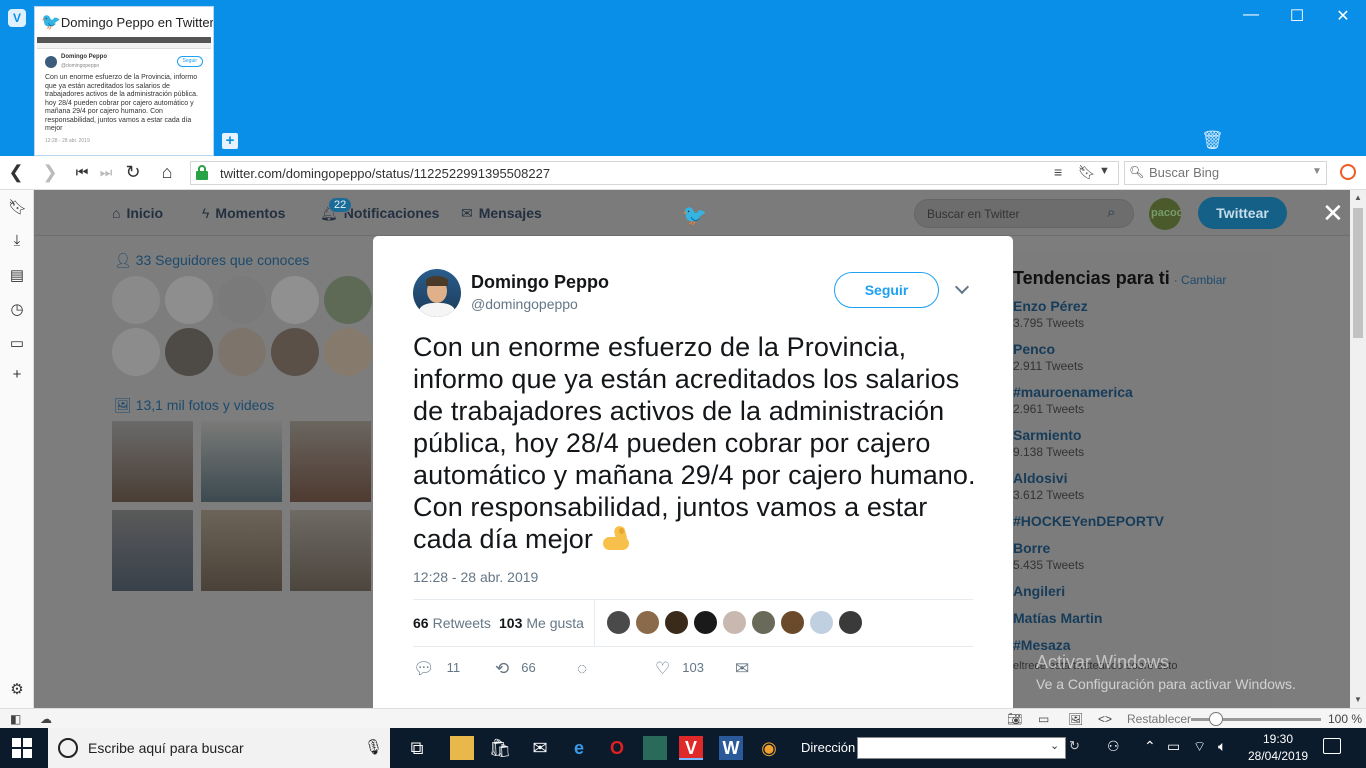 The image size is (1366, 768). What do you see at coordinates (1048, 556) in the screenshot?
I see `trend-item: Borre 5.435 Tweets` at bounding box center [1048, 556].